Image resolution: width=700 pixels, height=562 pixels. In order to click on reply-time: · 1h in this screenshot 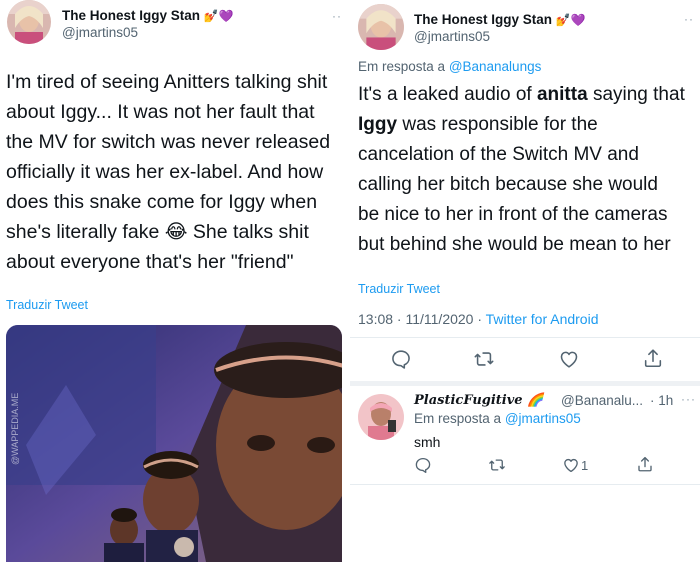, I will do `click(662, 400)`.